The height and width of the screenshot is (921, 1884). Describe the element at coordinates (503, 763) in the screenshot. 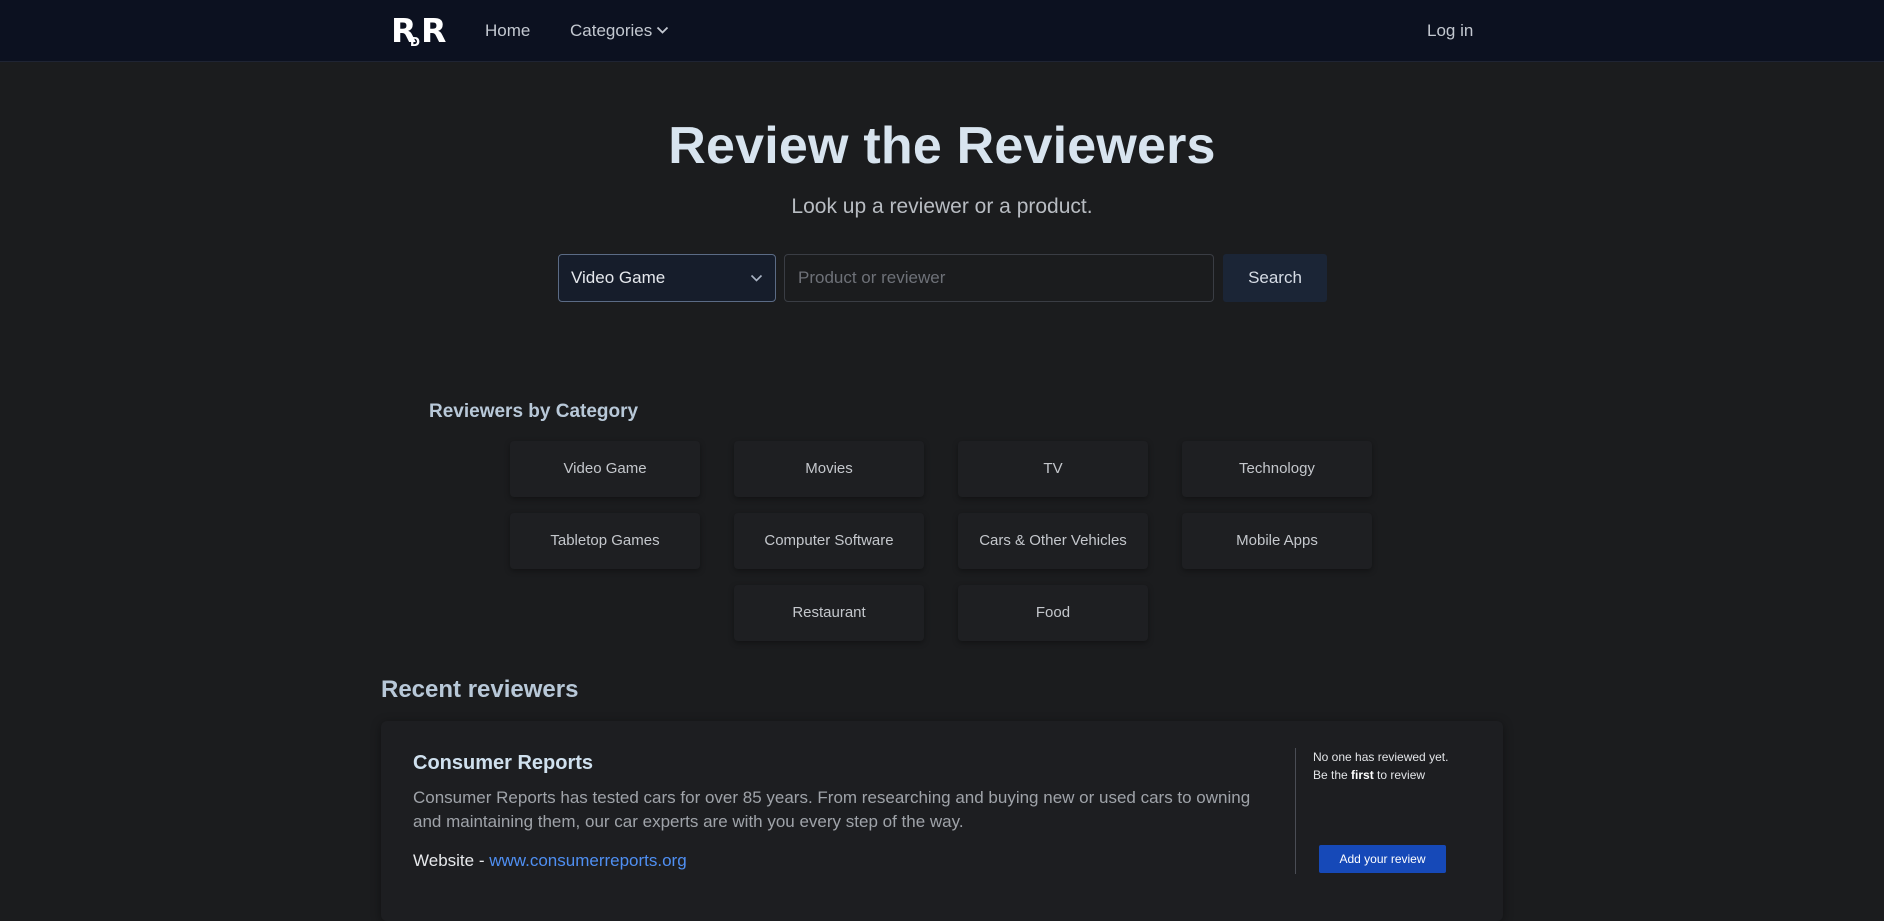

I see `reviewer-name: Consumer Reports` at that location.